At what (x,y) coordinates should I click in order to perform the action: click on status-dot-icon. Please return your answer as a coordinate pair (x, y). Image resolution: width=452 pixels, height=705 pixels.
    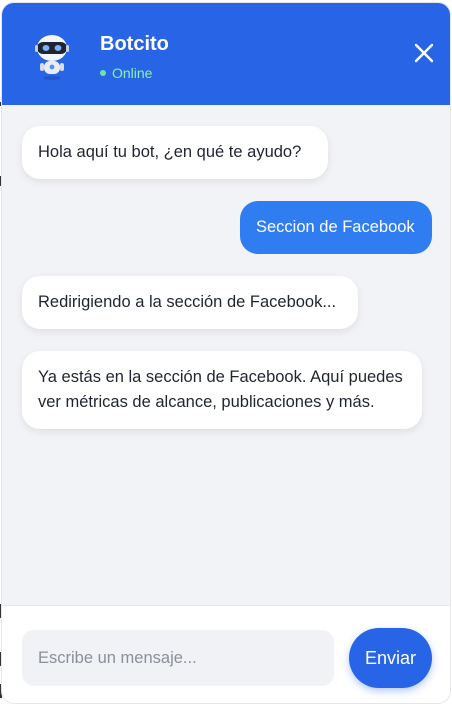
    Looking at the image, I should click on (103, 73).